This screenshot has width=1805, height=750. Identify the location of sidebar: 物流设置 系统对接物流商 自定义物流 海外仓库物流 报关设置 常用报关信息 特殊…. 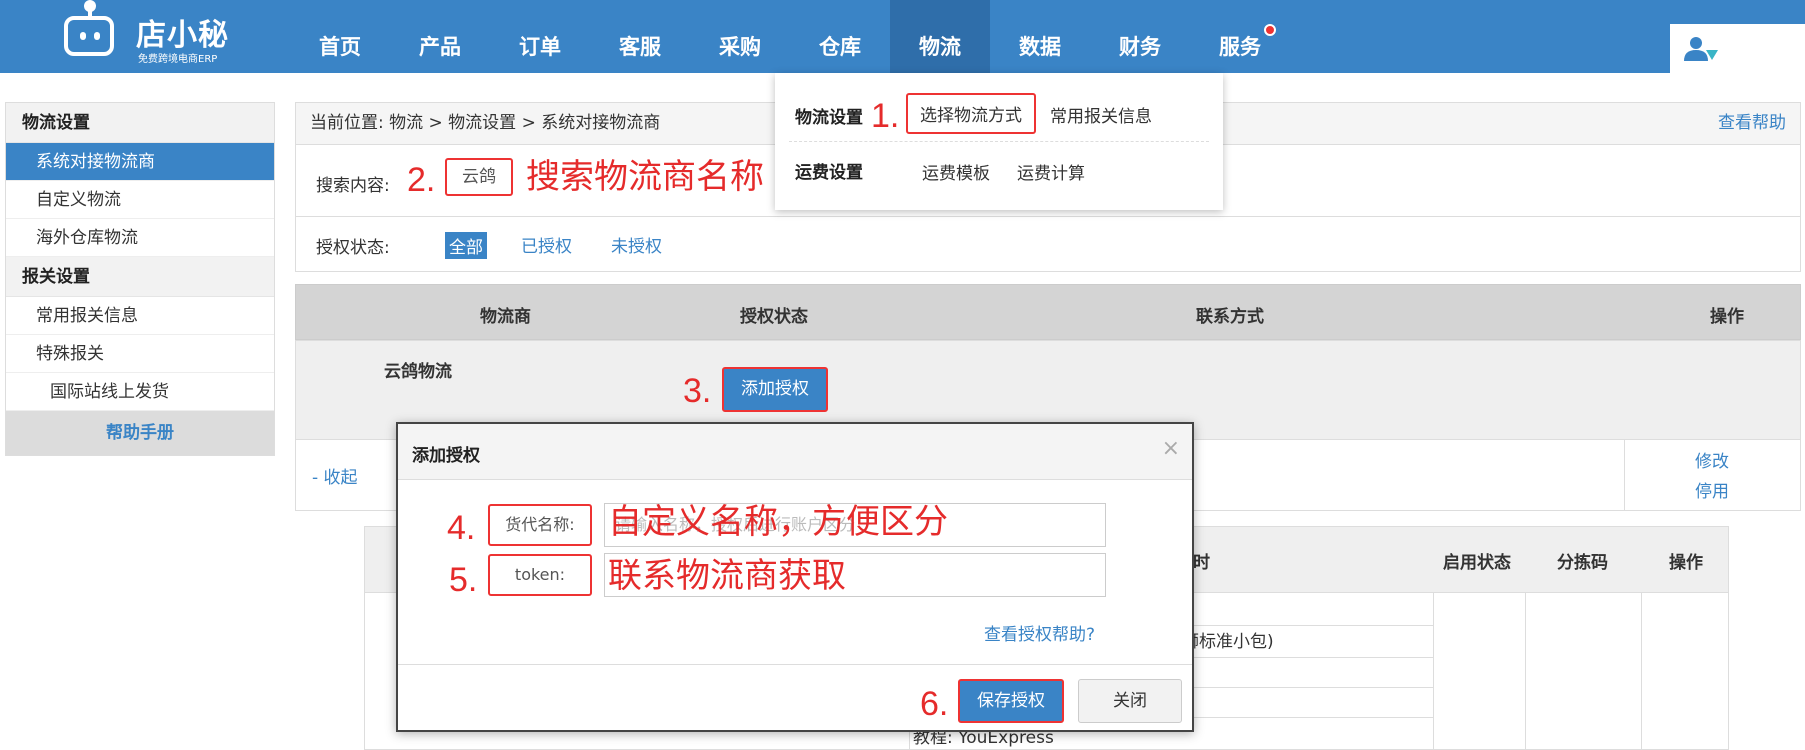
(140, 279).